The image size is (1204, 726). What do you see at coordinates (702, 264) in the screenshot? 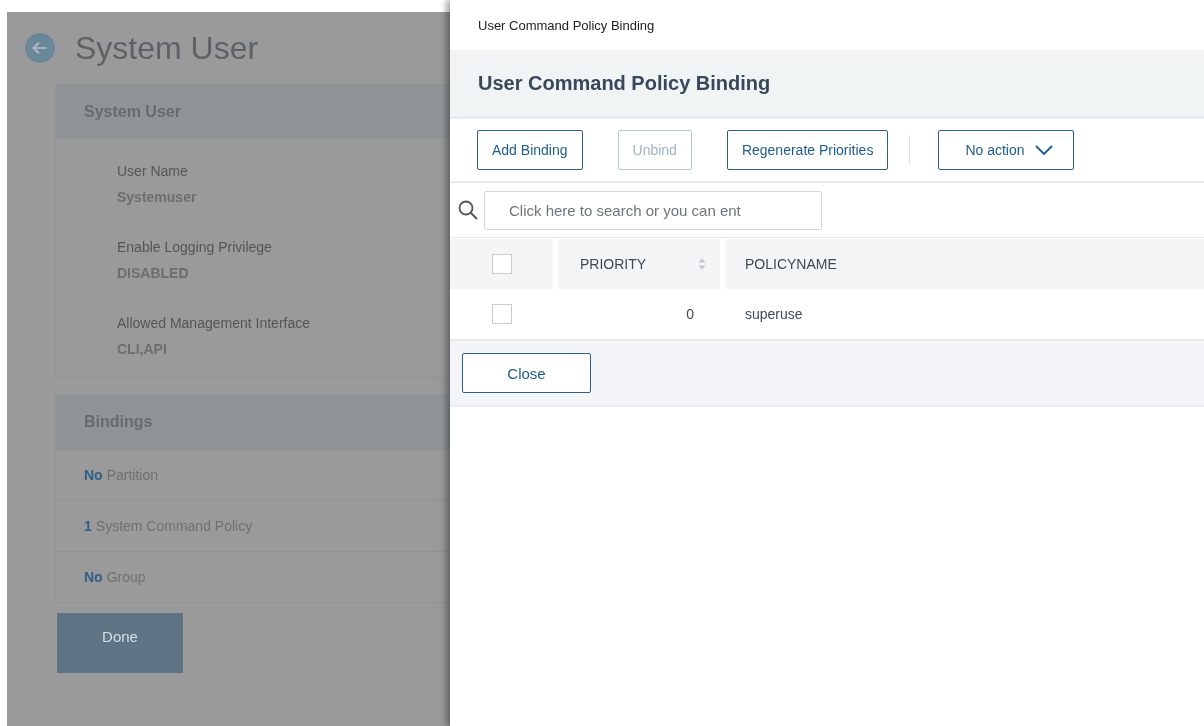
I see `sort-icon` at bounding box center [702, 264].